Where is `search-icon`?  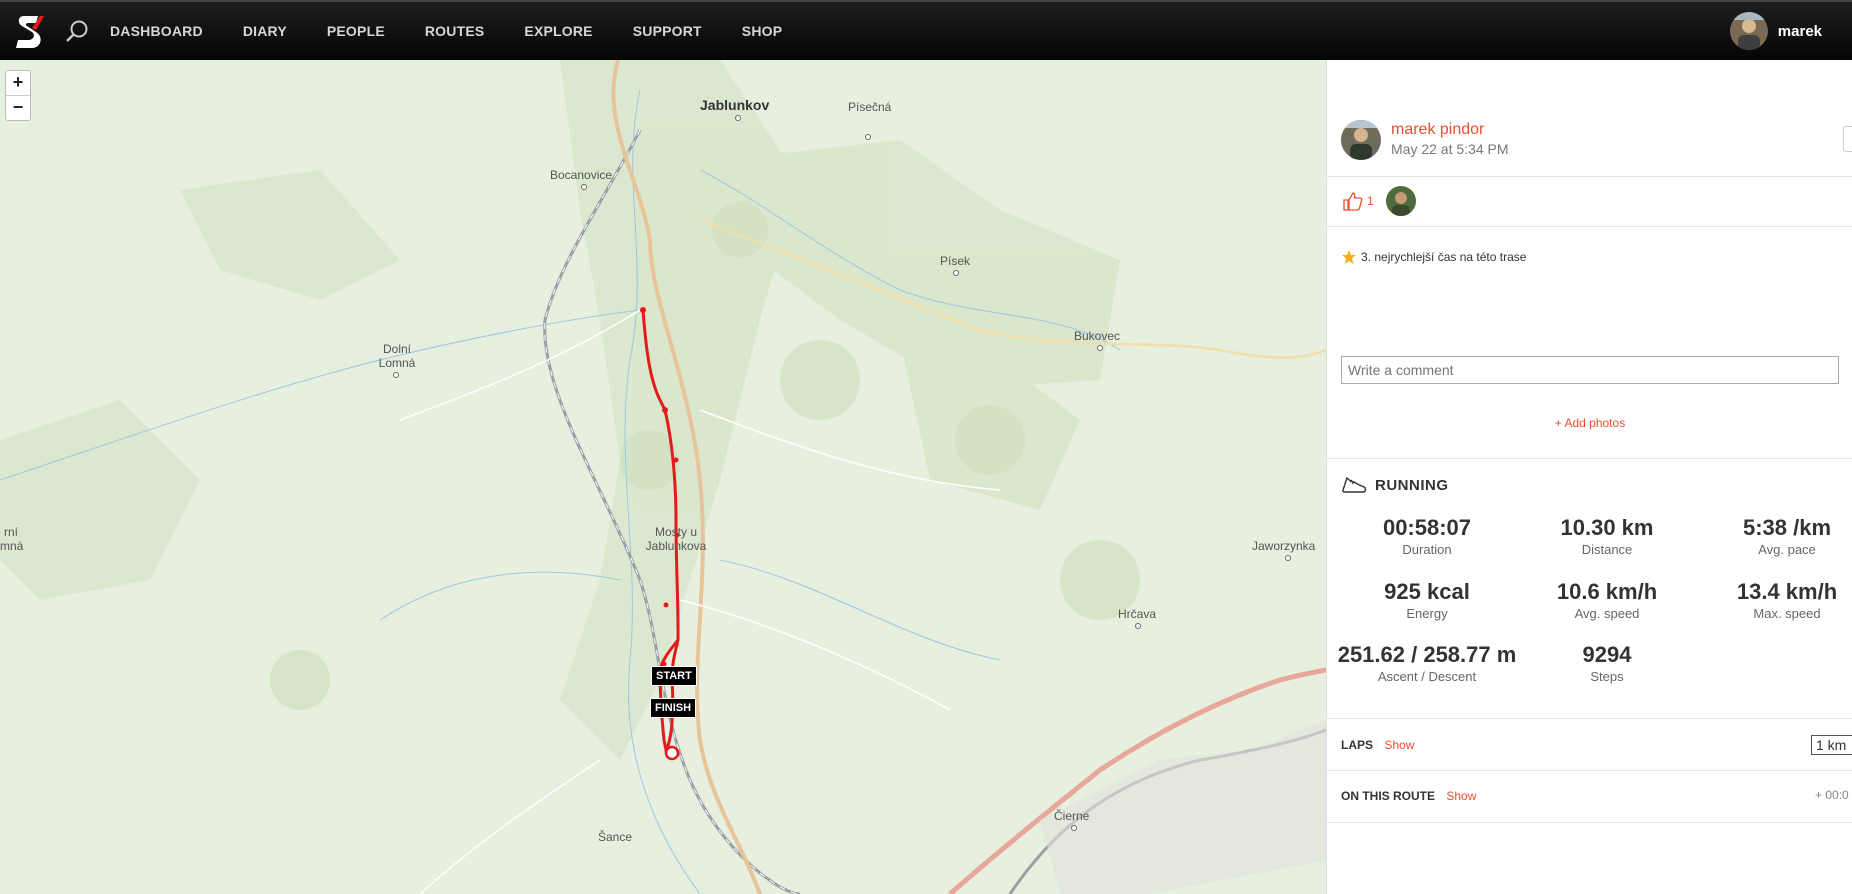 search-icon is located at coordinates (77, 32).